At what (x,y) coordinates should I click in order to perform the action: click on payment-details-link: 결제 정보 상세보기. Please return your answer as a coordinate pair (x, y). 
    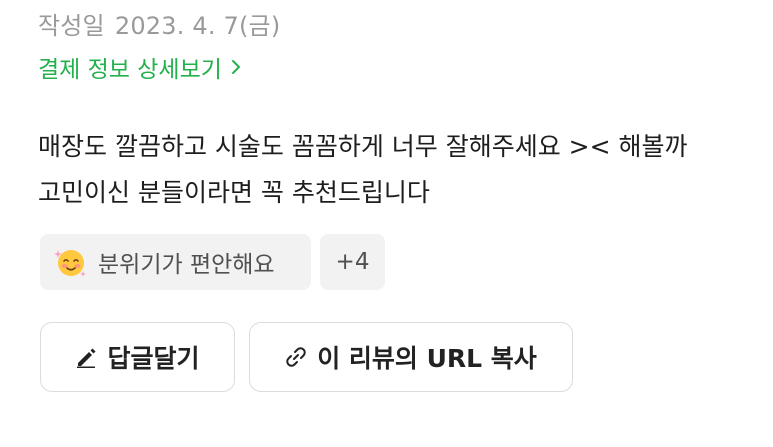
    Looking at the image, I should click on (141, 67).